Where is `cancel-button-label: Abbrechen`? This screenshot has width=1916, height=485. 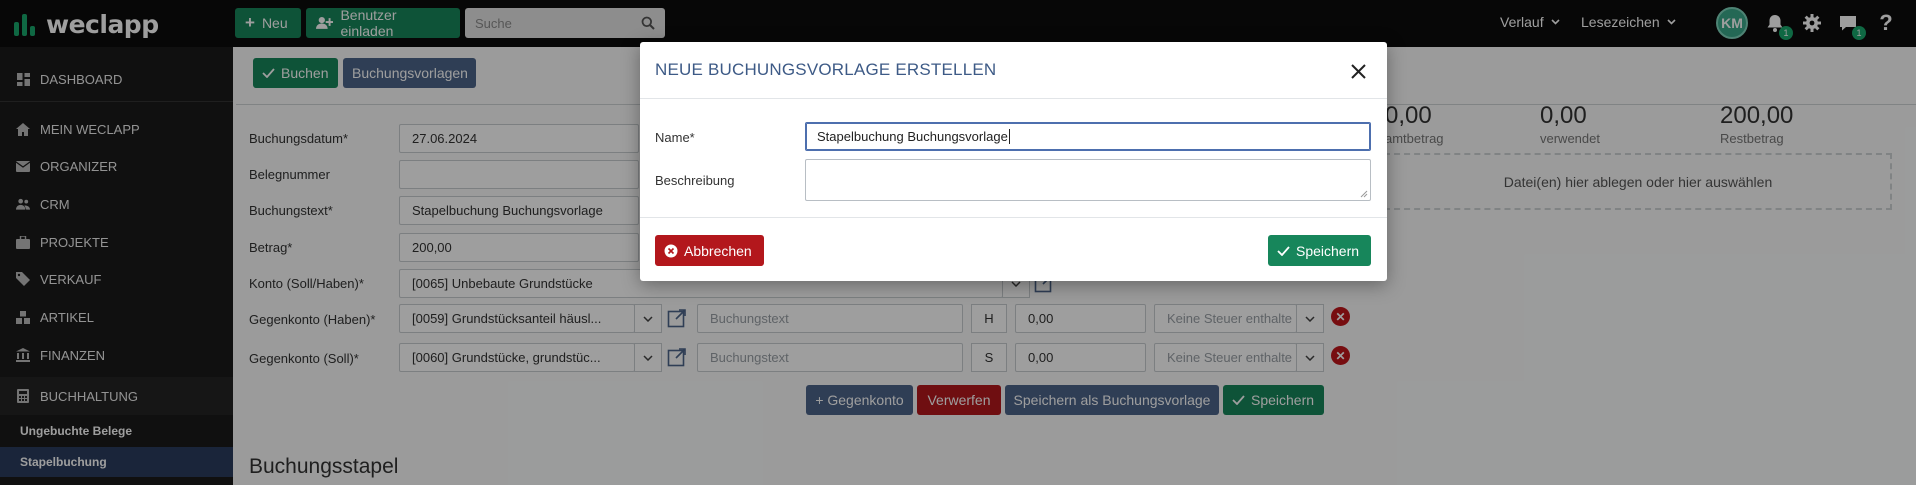
cancel-button-label: Abbrechen is located at coordinates (718, 250).